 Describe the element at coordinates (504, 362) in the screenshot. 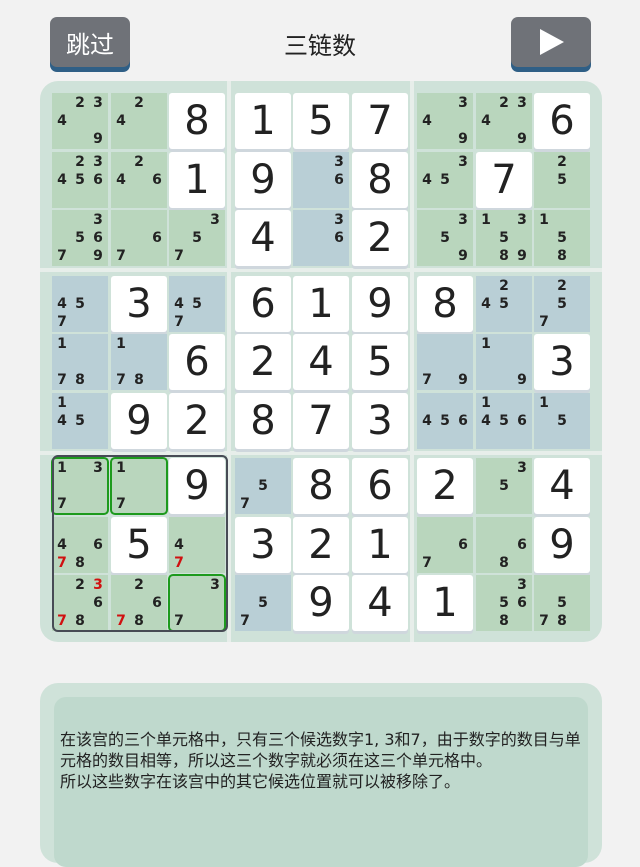

I see `grid-cell: 19` at that location.